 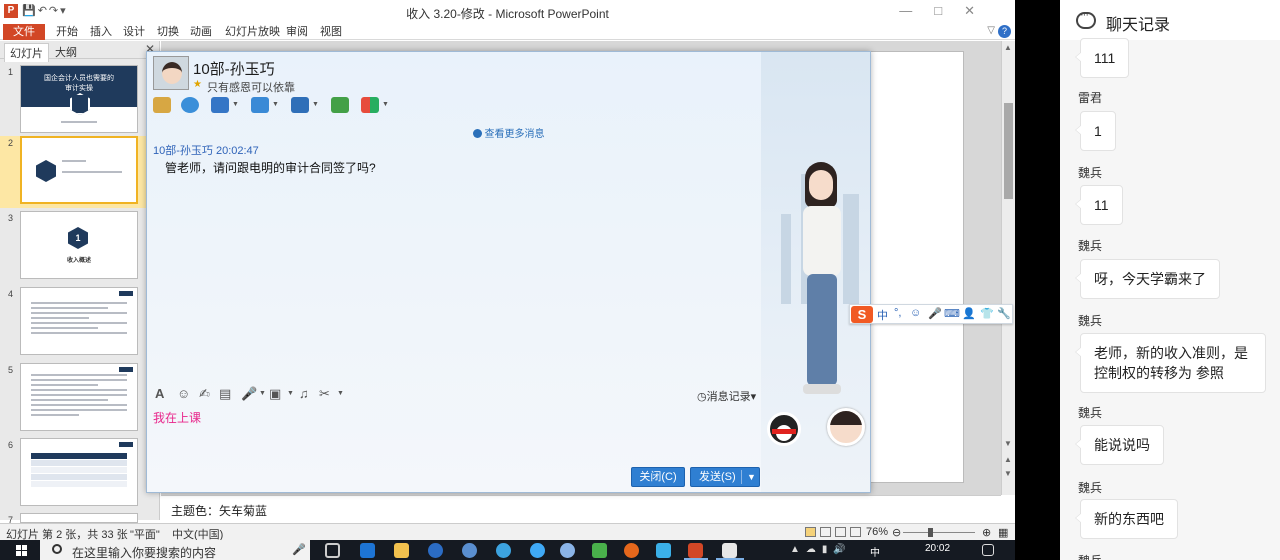 What do you see at coordinates (79, 247) in the screenshot?
I see `slide-thumbnail-3: 3 1 收入概述` at bounding box center [79, 247].